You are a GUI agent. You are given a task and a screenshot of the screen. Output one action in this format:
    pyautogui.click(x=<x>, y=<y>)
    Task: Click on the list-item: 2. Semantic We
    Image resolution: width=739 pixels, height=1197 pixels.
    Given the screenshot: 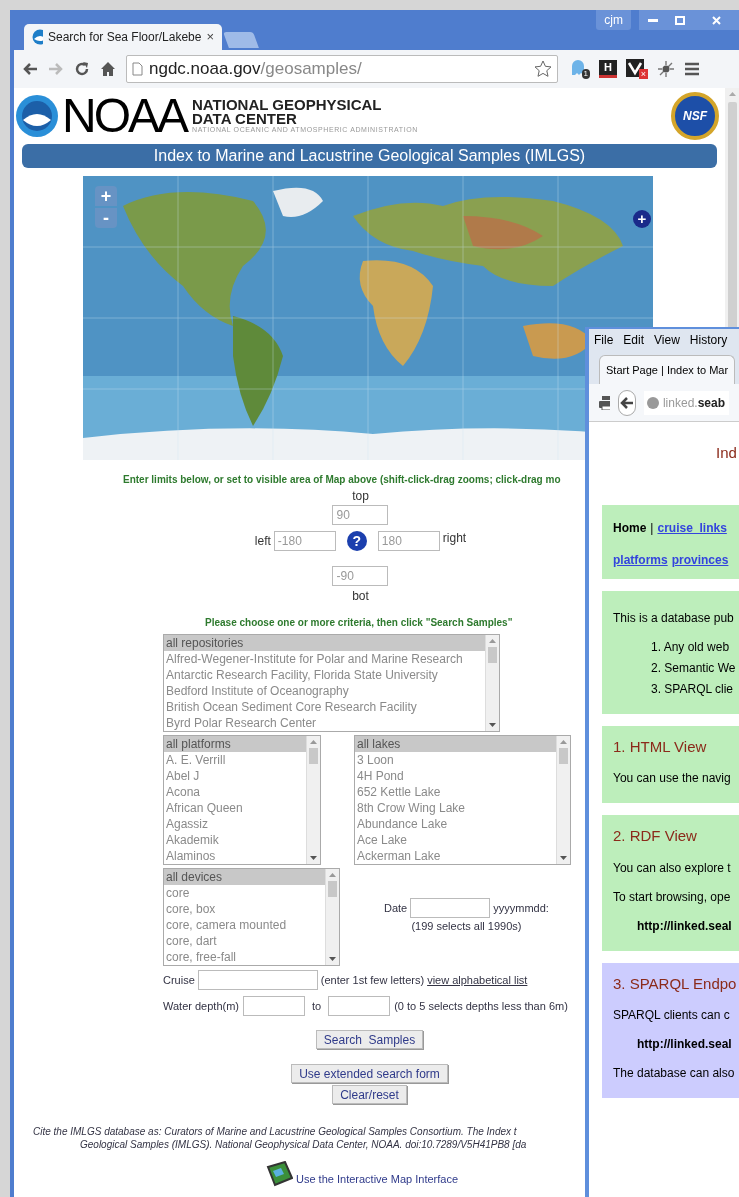 What is the action you would take?
    pyautogui.click(x=694, y=668)
    